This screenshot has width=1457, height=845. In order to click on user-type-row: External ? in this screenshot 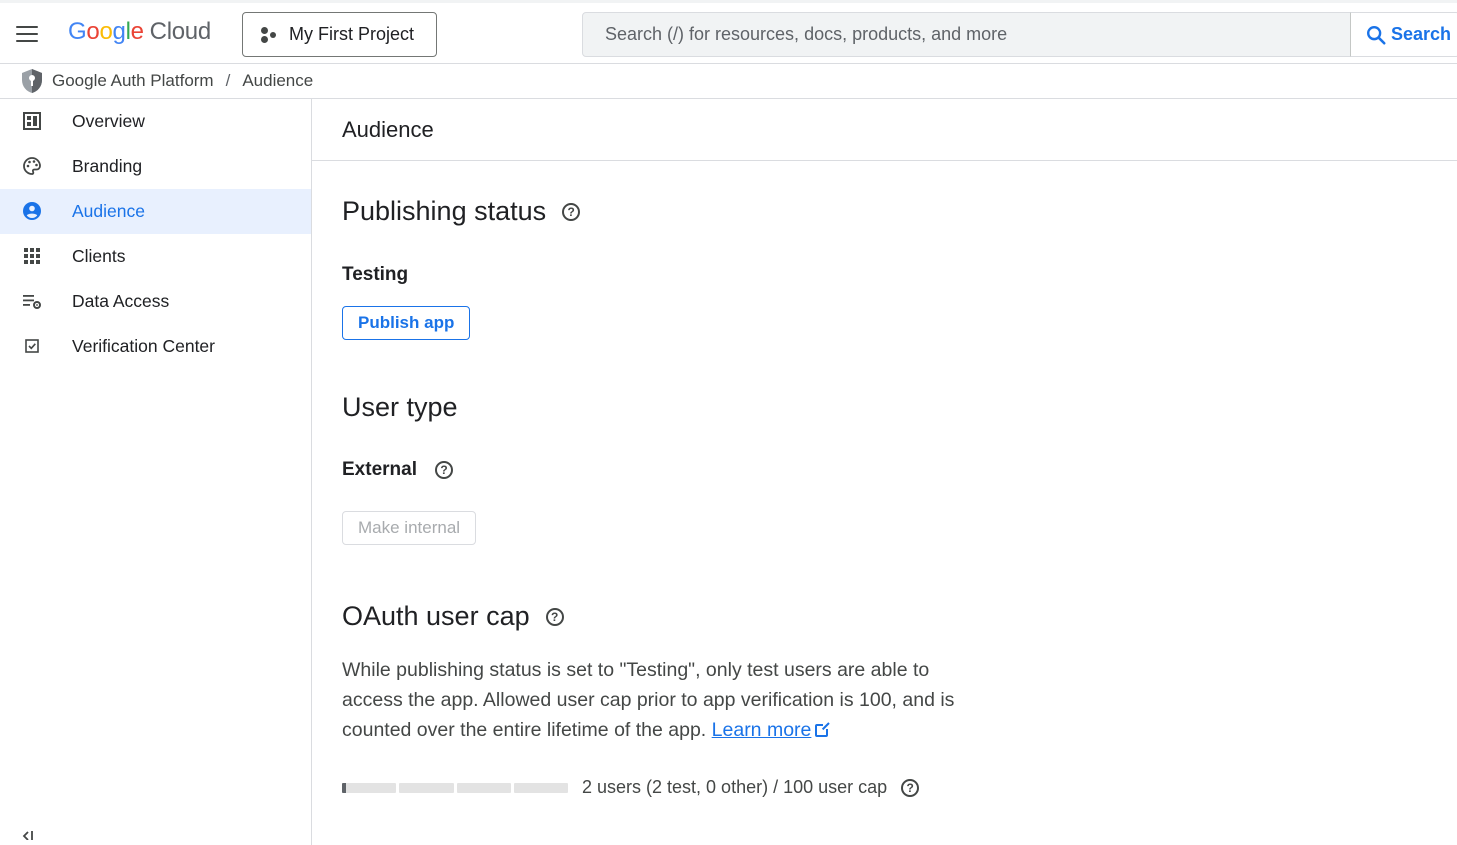, I will do `click(397, 470)`.